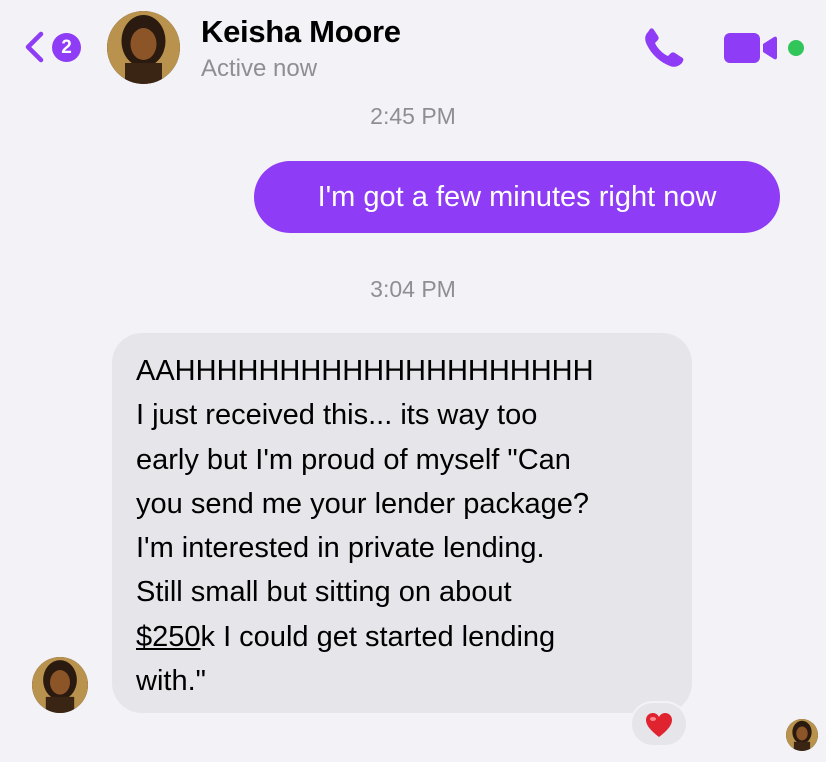  I want to click on detected-amount-link: $250, so click(168, 637).